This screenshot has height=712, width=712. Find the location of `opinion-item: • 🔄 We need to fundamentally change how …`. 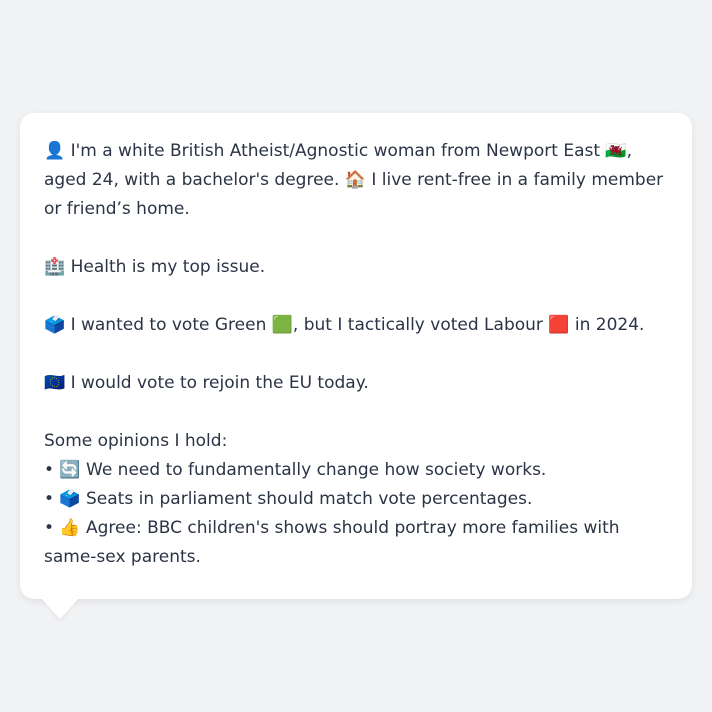

opinion-item: • 🔄 We need to fundamentally change how … is located at coordinates (295, 470).